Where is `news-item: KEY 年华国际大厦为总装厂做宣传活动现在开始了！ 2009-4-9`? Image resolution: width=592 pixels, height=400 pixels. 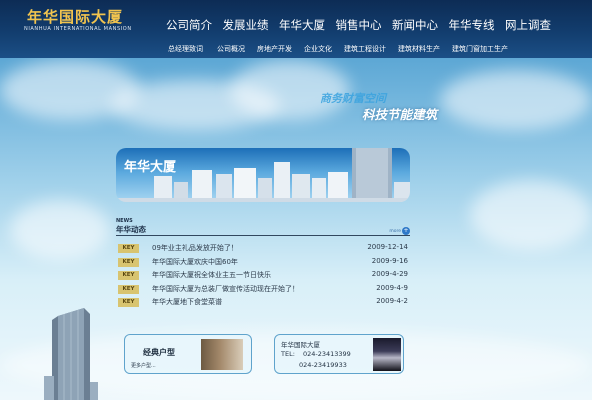 news-item: KEY 年华国际大厦为总装厂做宣传活动现在开始了！ 2009-4-9 is located at coordinates (263, 290).